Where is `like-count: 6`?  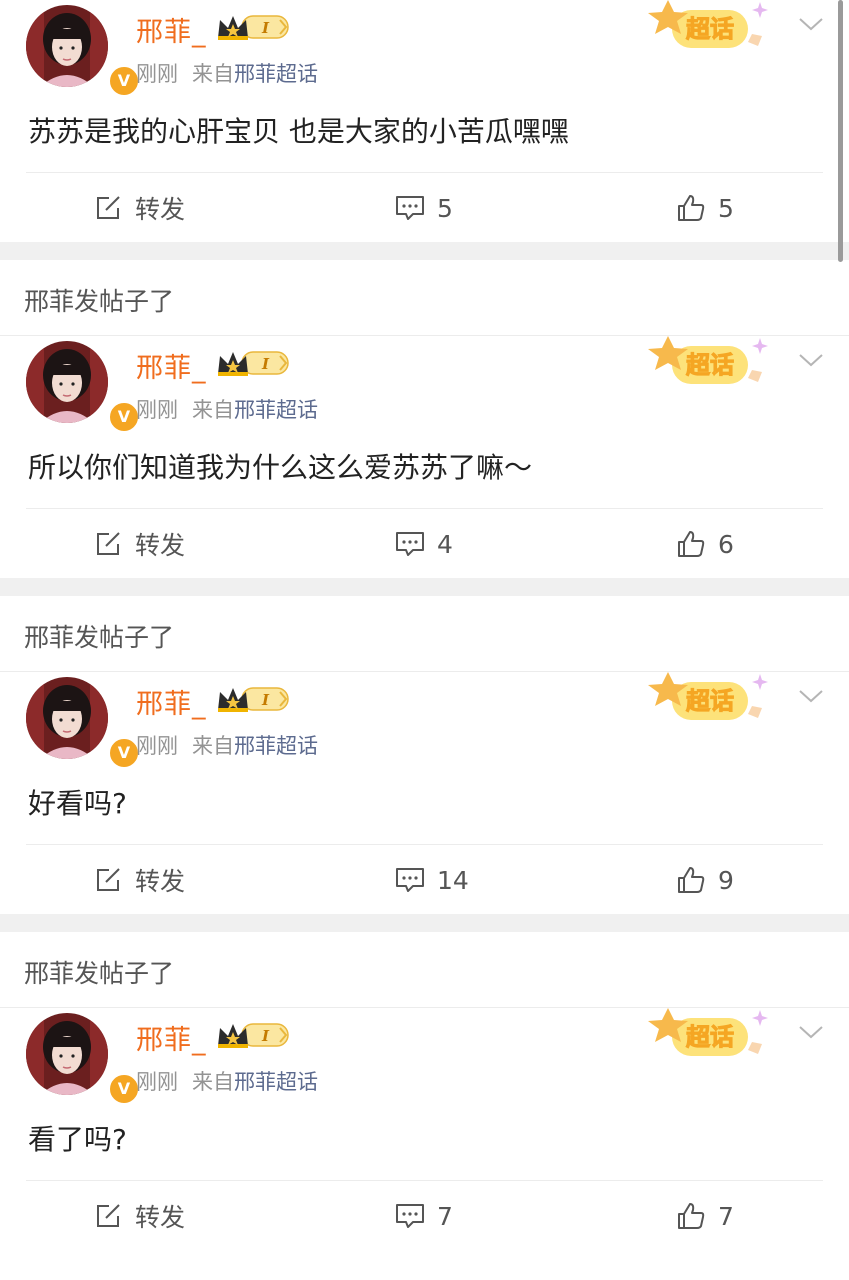
like-count: 6 is located at coordinates (726, 544).